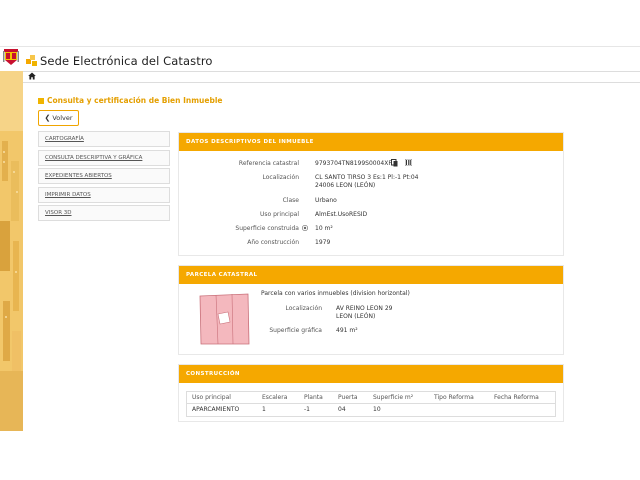 Image resolution: width=640 pixels, height=480 pixels. Describe the element at coordinates (307, 409) in the screenshot. I see `cell-planta: -1` at that location.